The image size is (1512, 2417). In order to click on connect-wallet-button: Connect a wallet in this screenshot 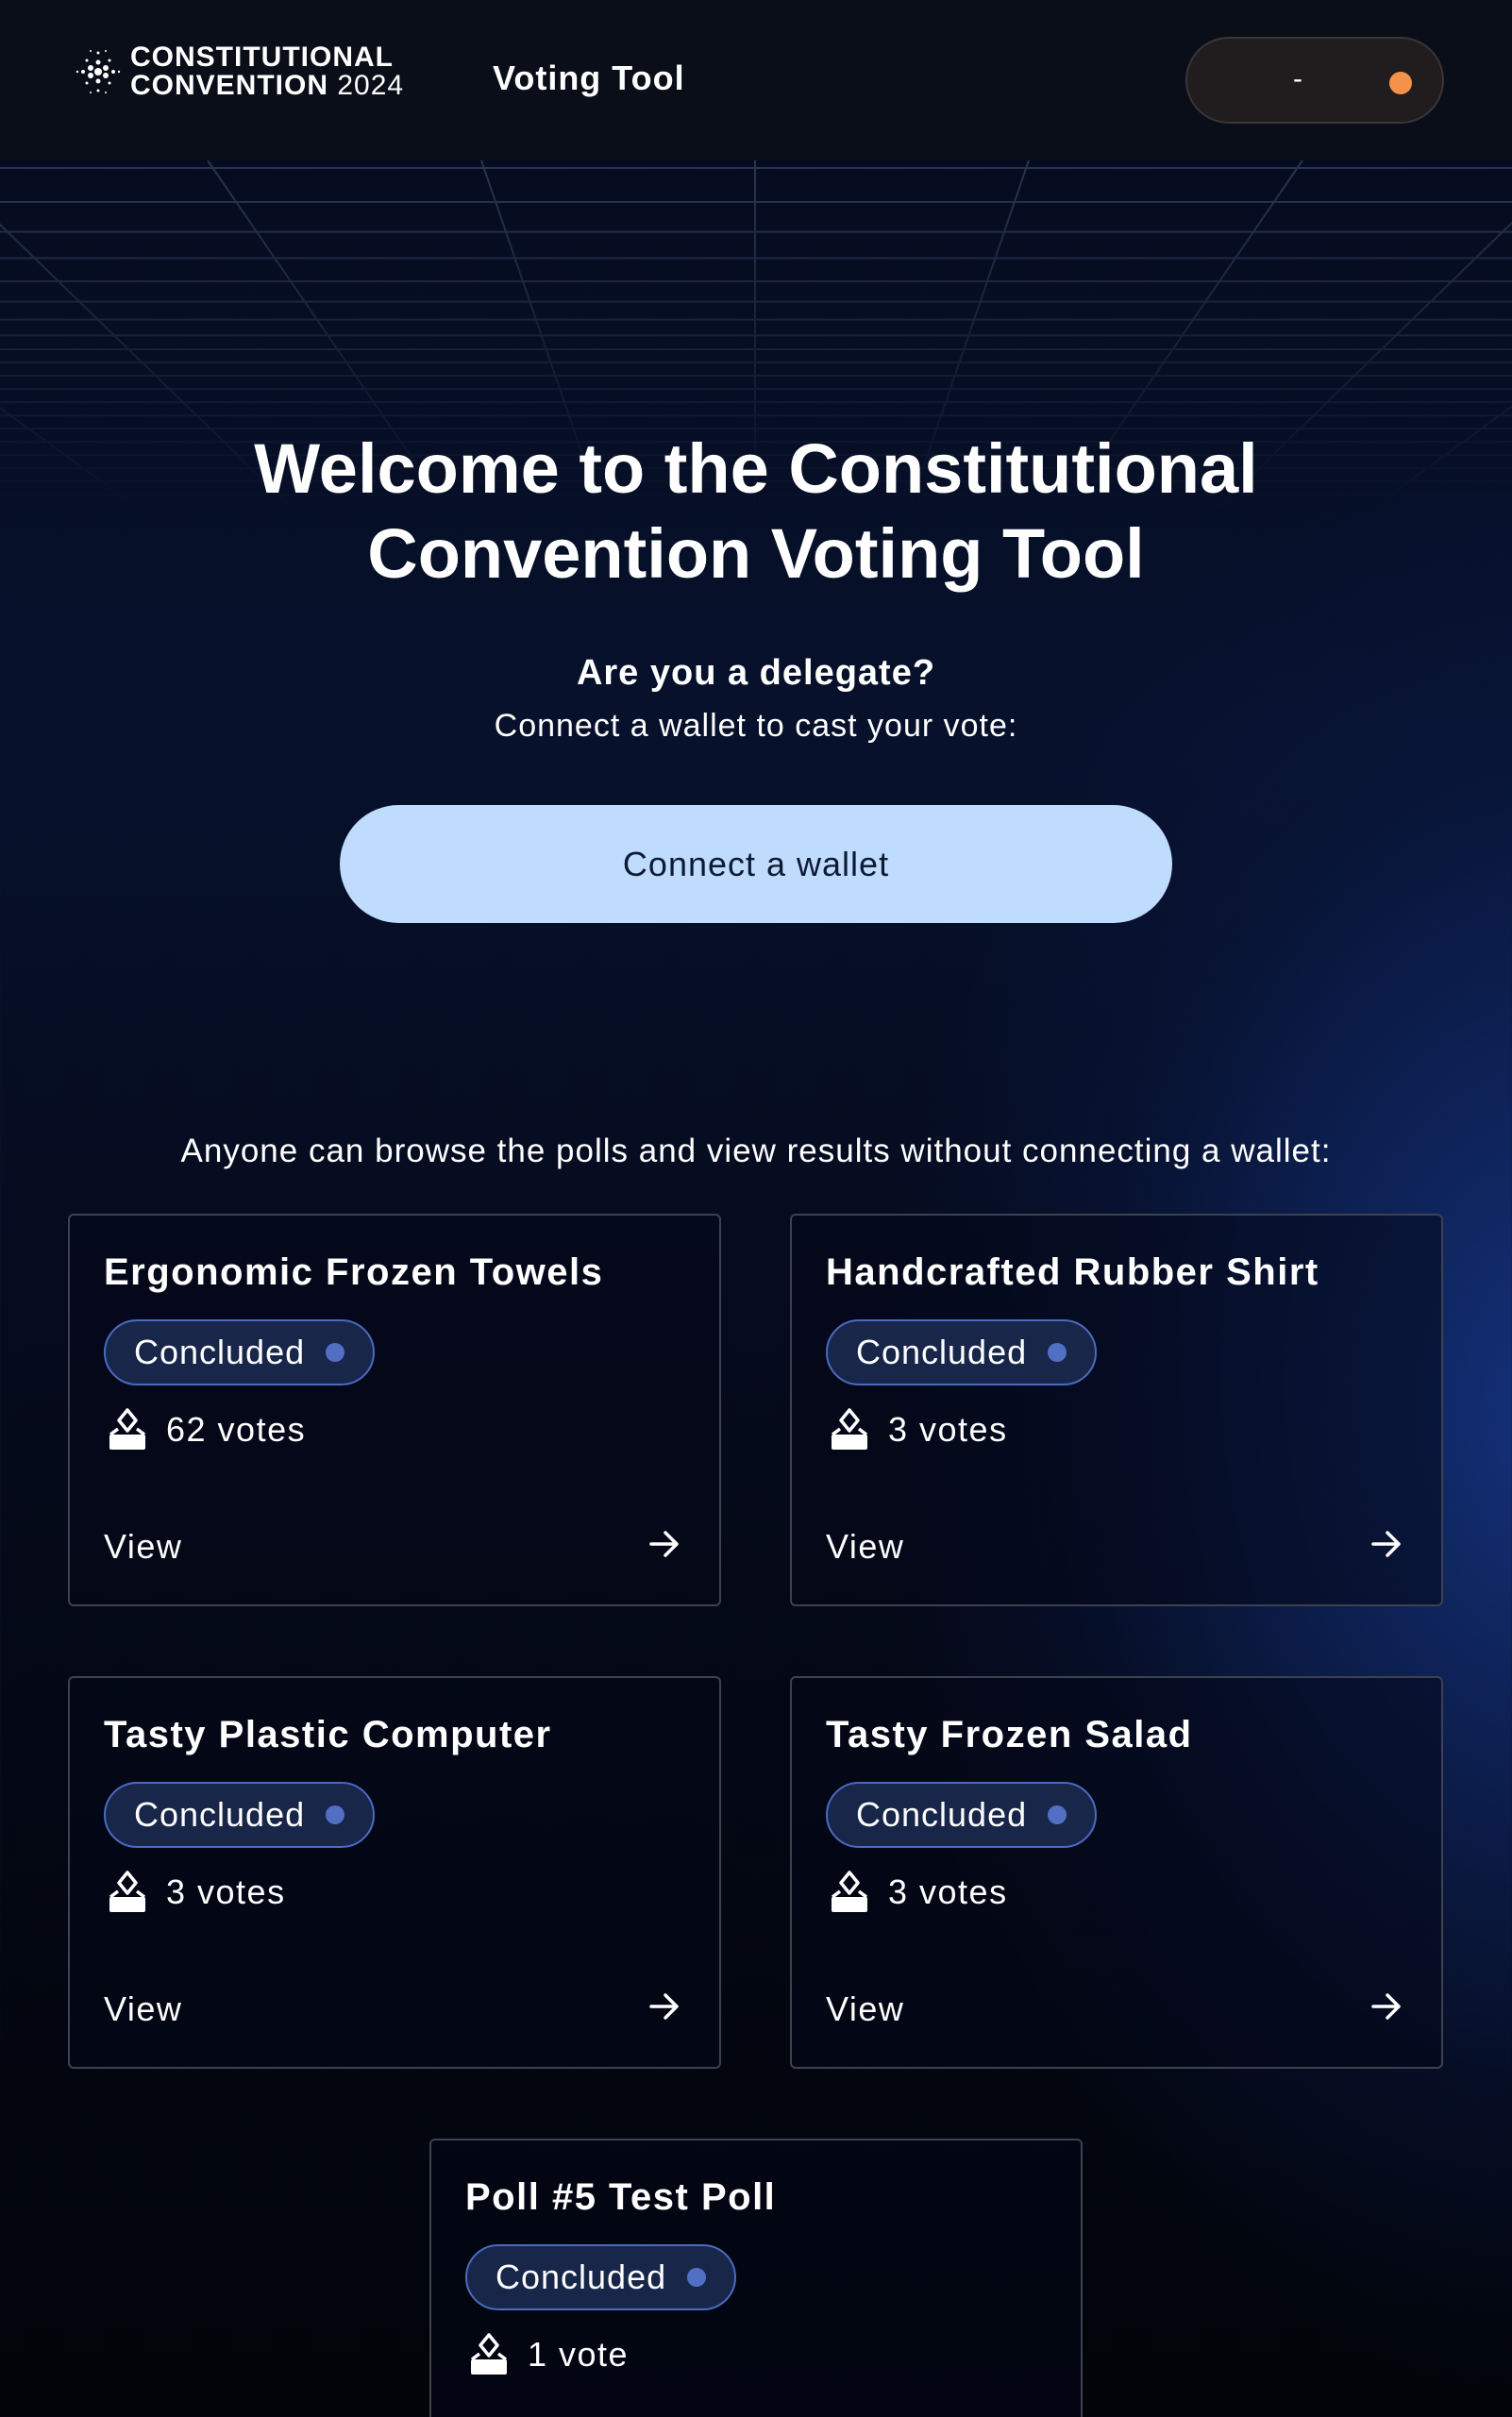, I will do `click(756, 864)`.